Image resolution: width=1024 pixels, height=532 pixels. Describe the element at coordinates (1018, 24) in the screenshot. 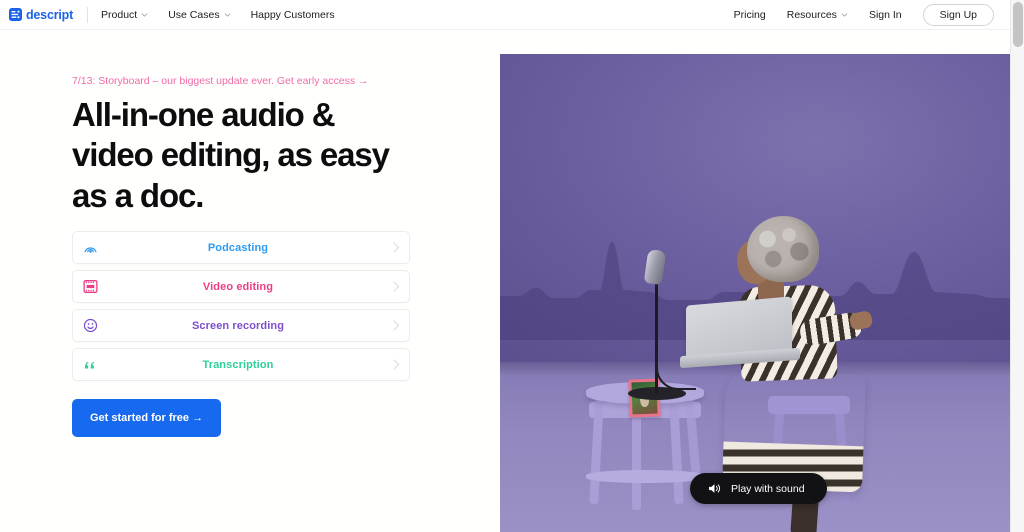

I see `scrollbar-thumb` at that location.